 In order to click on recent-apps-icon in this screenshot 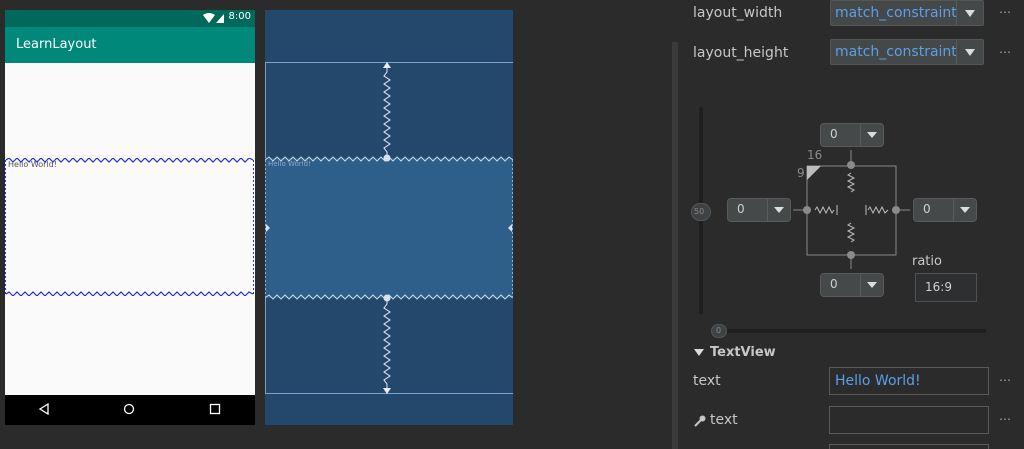, I will do `click(215, 409)`.